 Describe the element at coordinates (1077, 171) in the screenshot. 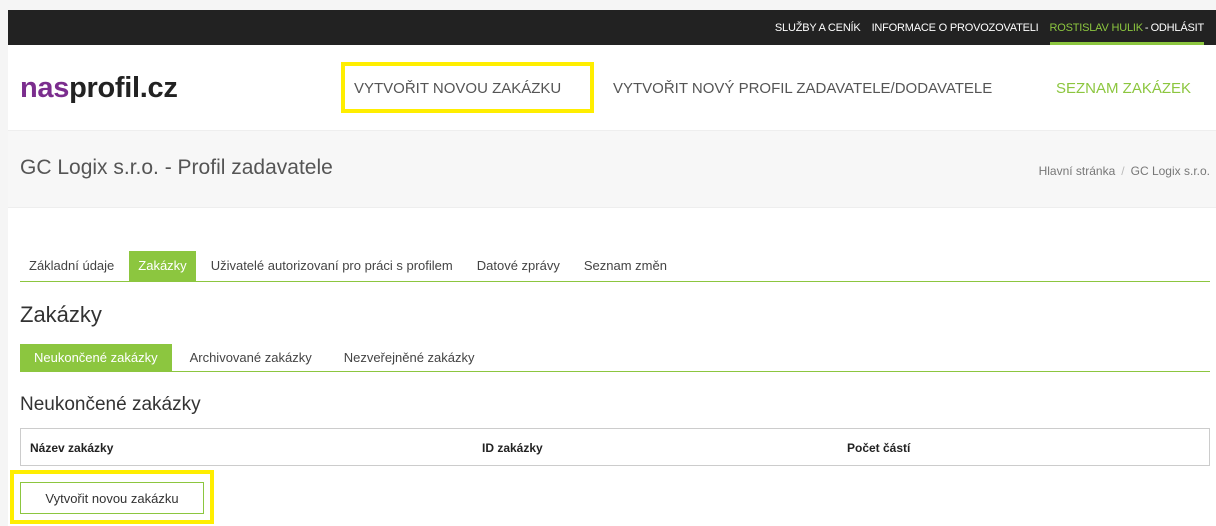

I see `breadcrumb-home: Hlavní stránka` at that location.